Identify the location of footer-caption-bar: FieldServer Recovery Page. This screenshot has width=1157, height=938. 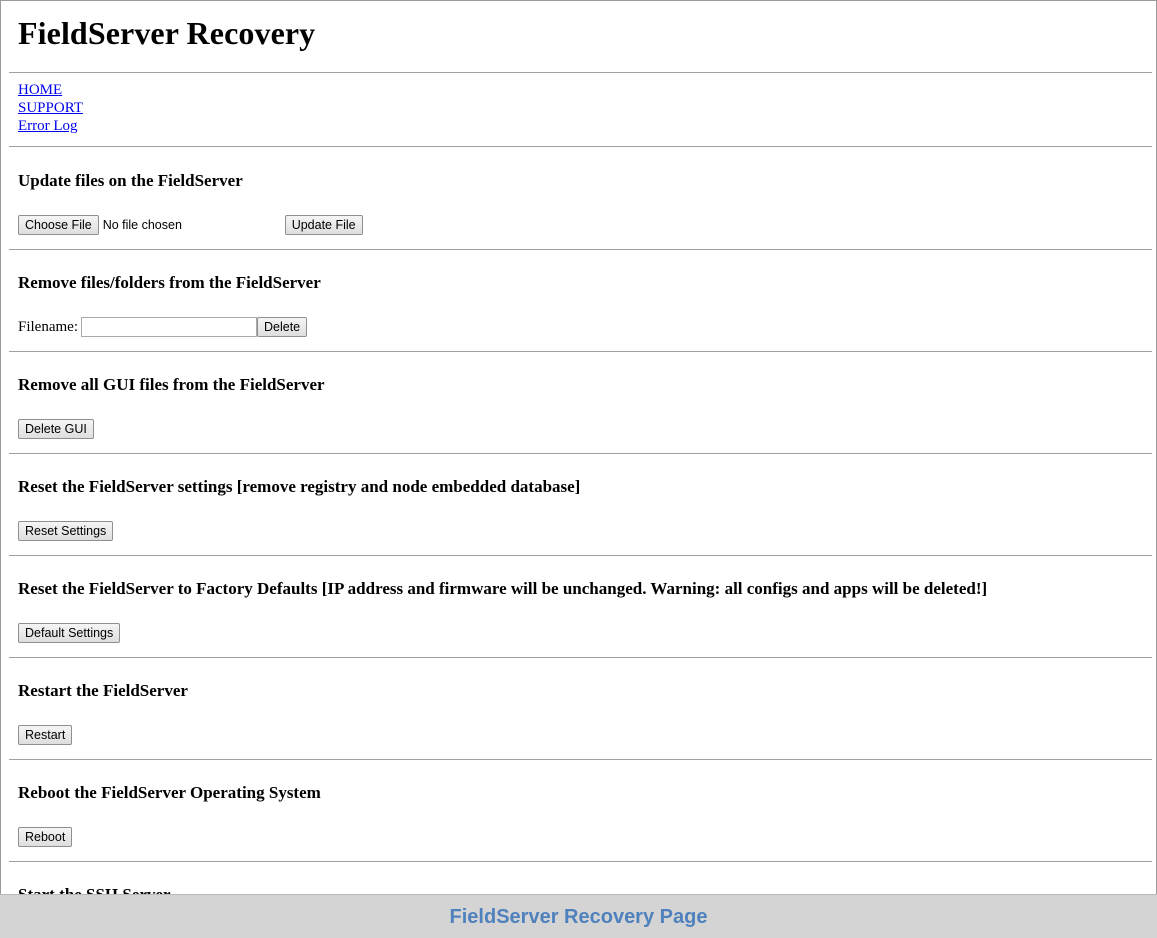
(578, 916).